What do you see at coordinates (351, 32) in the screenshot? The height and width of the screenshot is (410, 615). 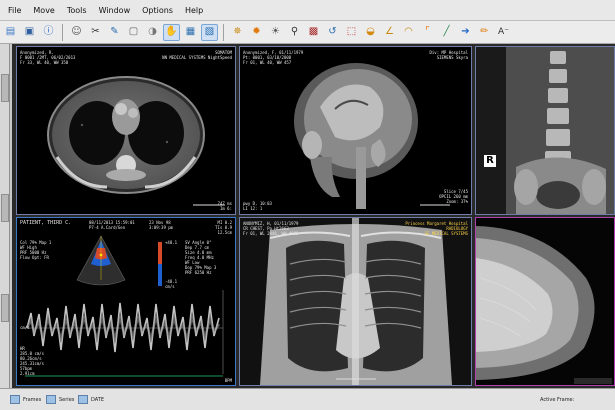 I see `region-icon: ⬚` at bounding box center [351, 32].